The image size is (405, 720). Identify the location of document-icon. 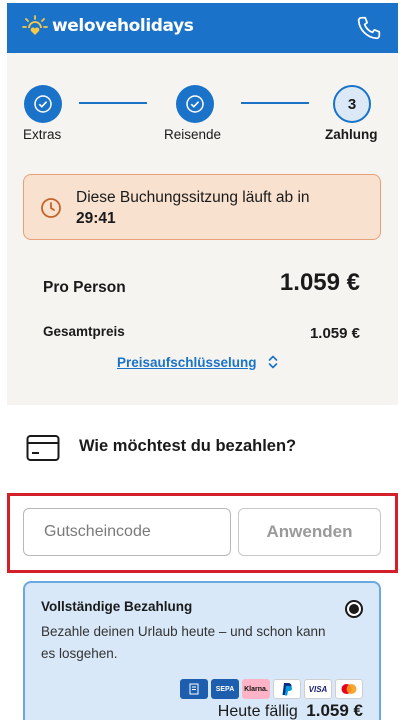
(194, 689).